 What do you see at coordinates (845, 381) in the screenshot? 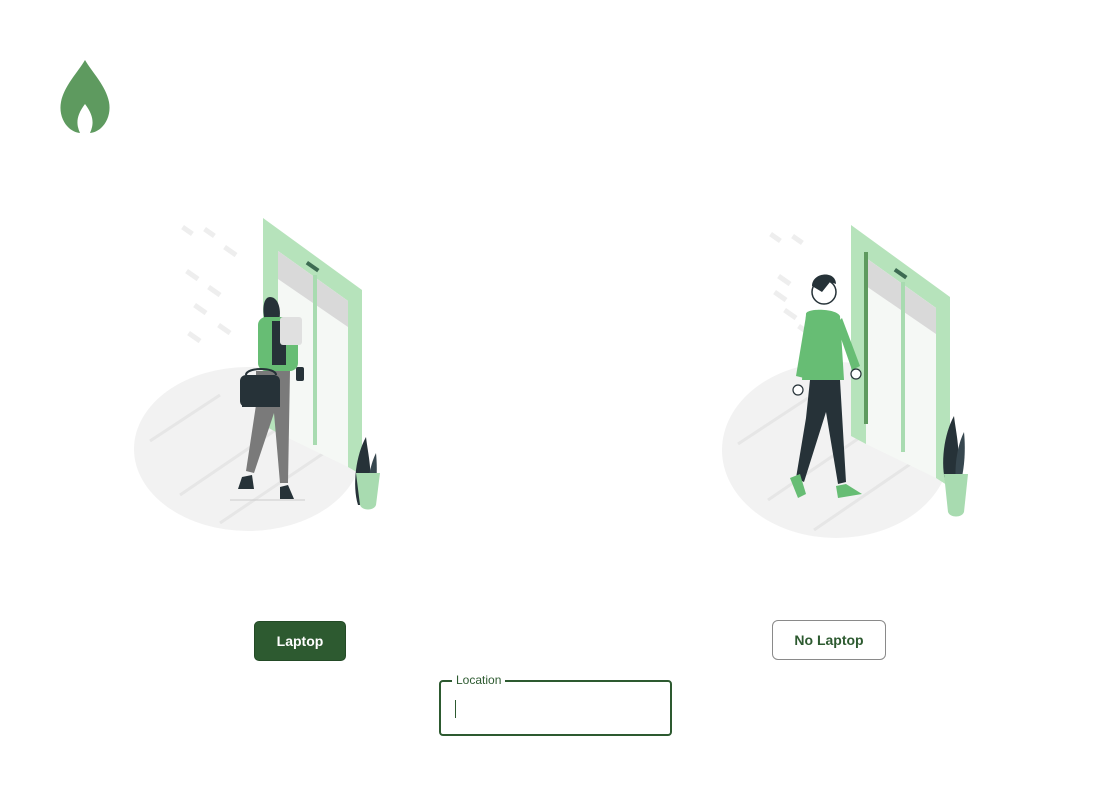
I see `person-without-laptop-illustration` at bounding box center [845, 381].